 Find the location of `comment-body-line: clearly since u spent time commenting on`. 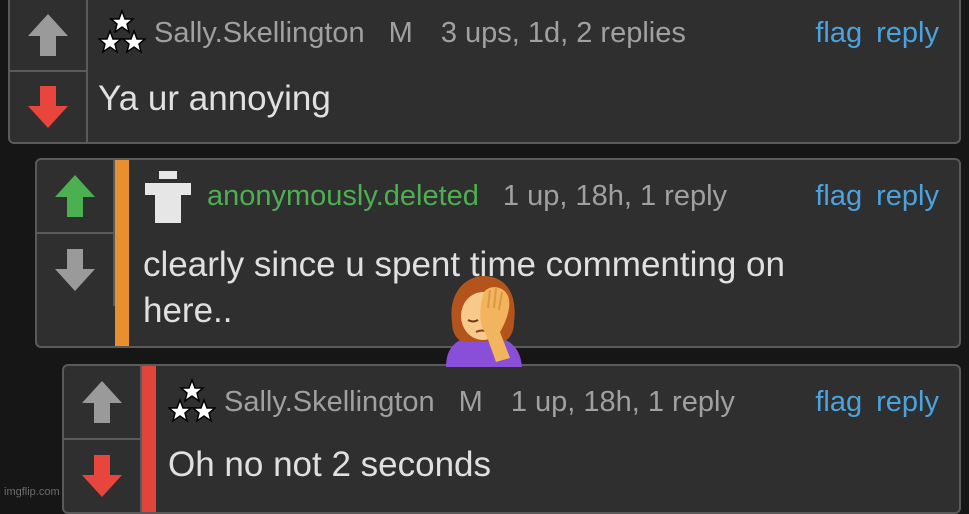

comment-body-line: clearly since u spent time commenting on is located at coordinates (464, 264).